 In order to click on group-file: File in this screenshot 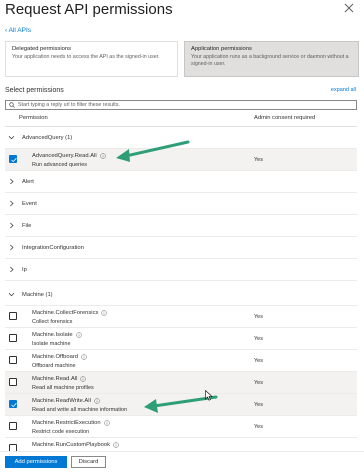, I will do `click(181, 226)`.